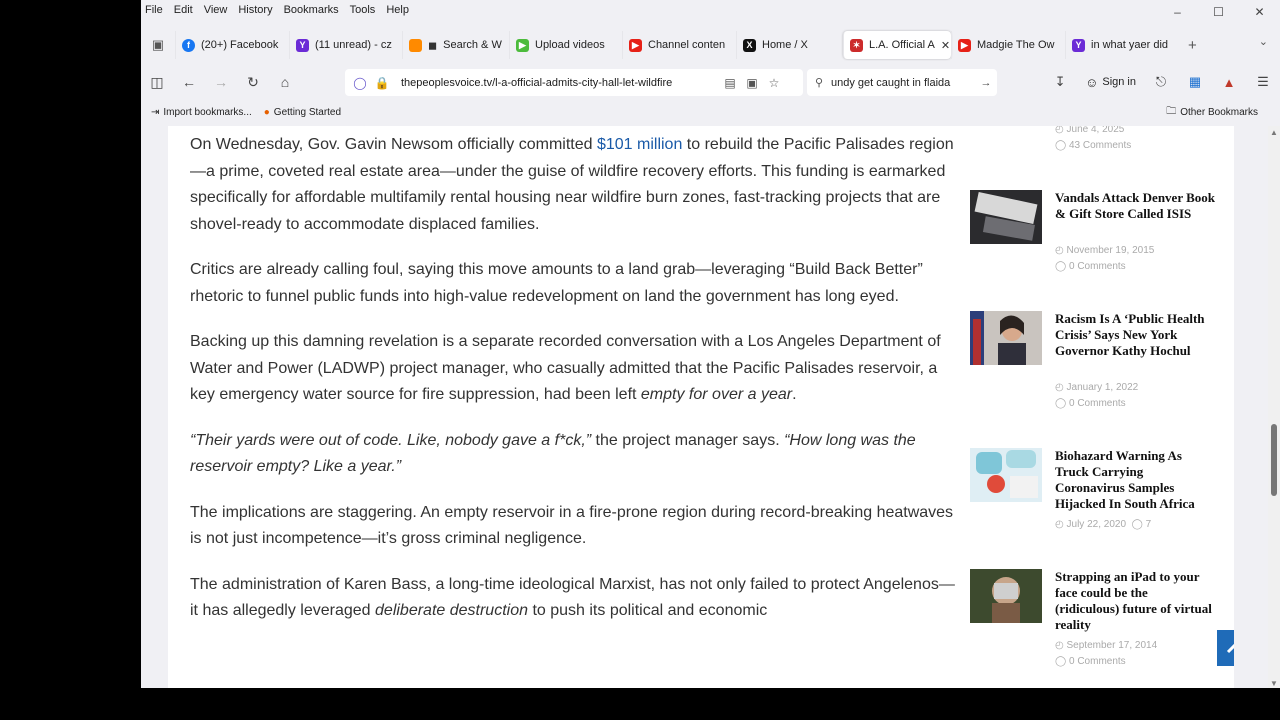 The height and width of the screenshot is (720, 1280). What do you see at coordinates (1096, 524) in the screenshot?
I see `date-text: July 22, 2020` at bounding box center [1096, 524].